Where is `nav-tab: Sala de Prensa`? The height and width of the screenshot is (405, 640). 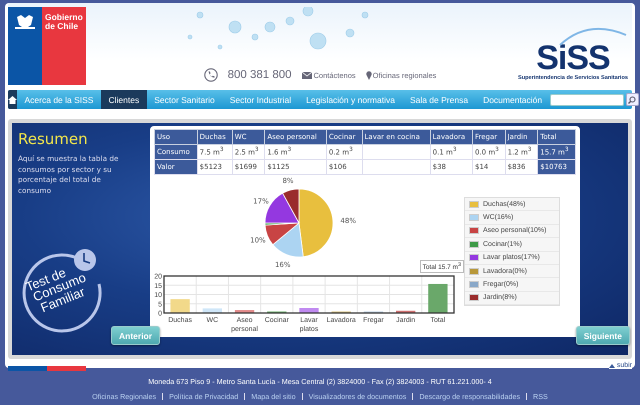 nav-tab: Sala de Prensa is located at coordinates (439, 99).